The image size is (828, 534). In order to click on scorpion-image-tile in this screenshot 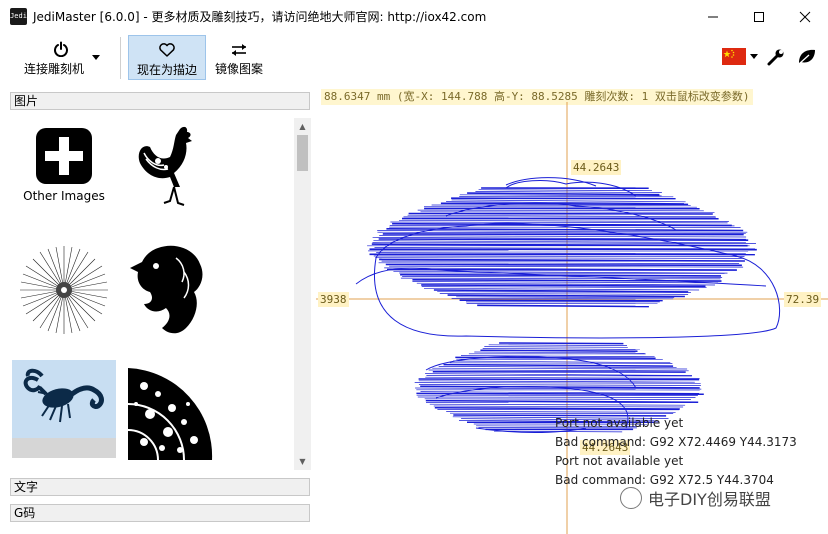, I will do `click(64, 399)`.